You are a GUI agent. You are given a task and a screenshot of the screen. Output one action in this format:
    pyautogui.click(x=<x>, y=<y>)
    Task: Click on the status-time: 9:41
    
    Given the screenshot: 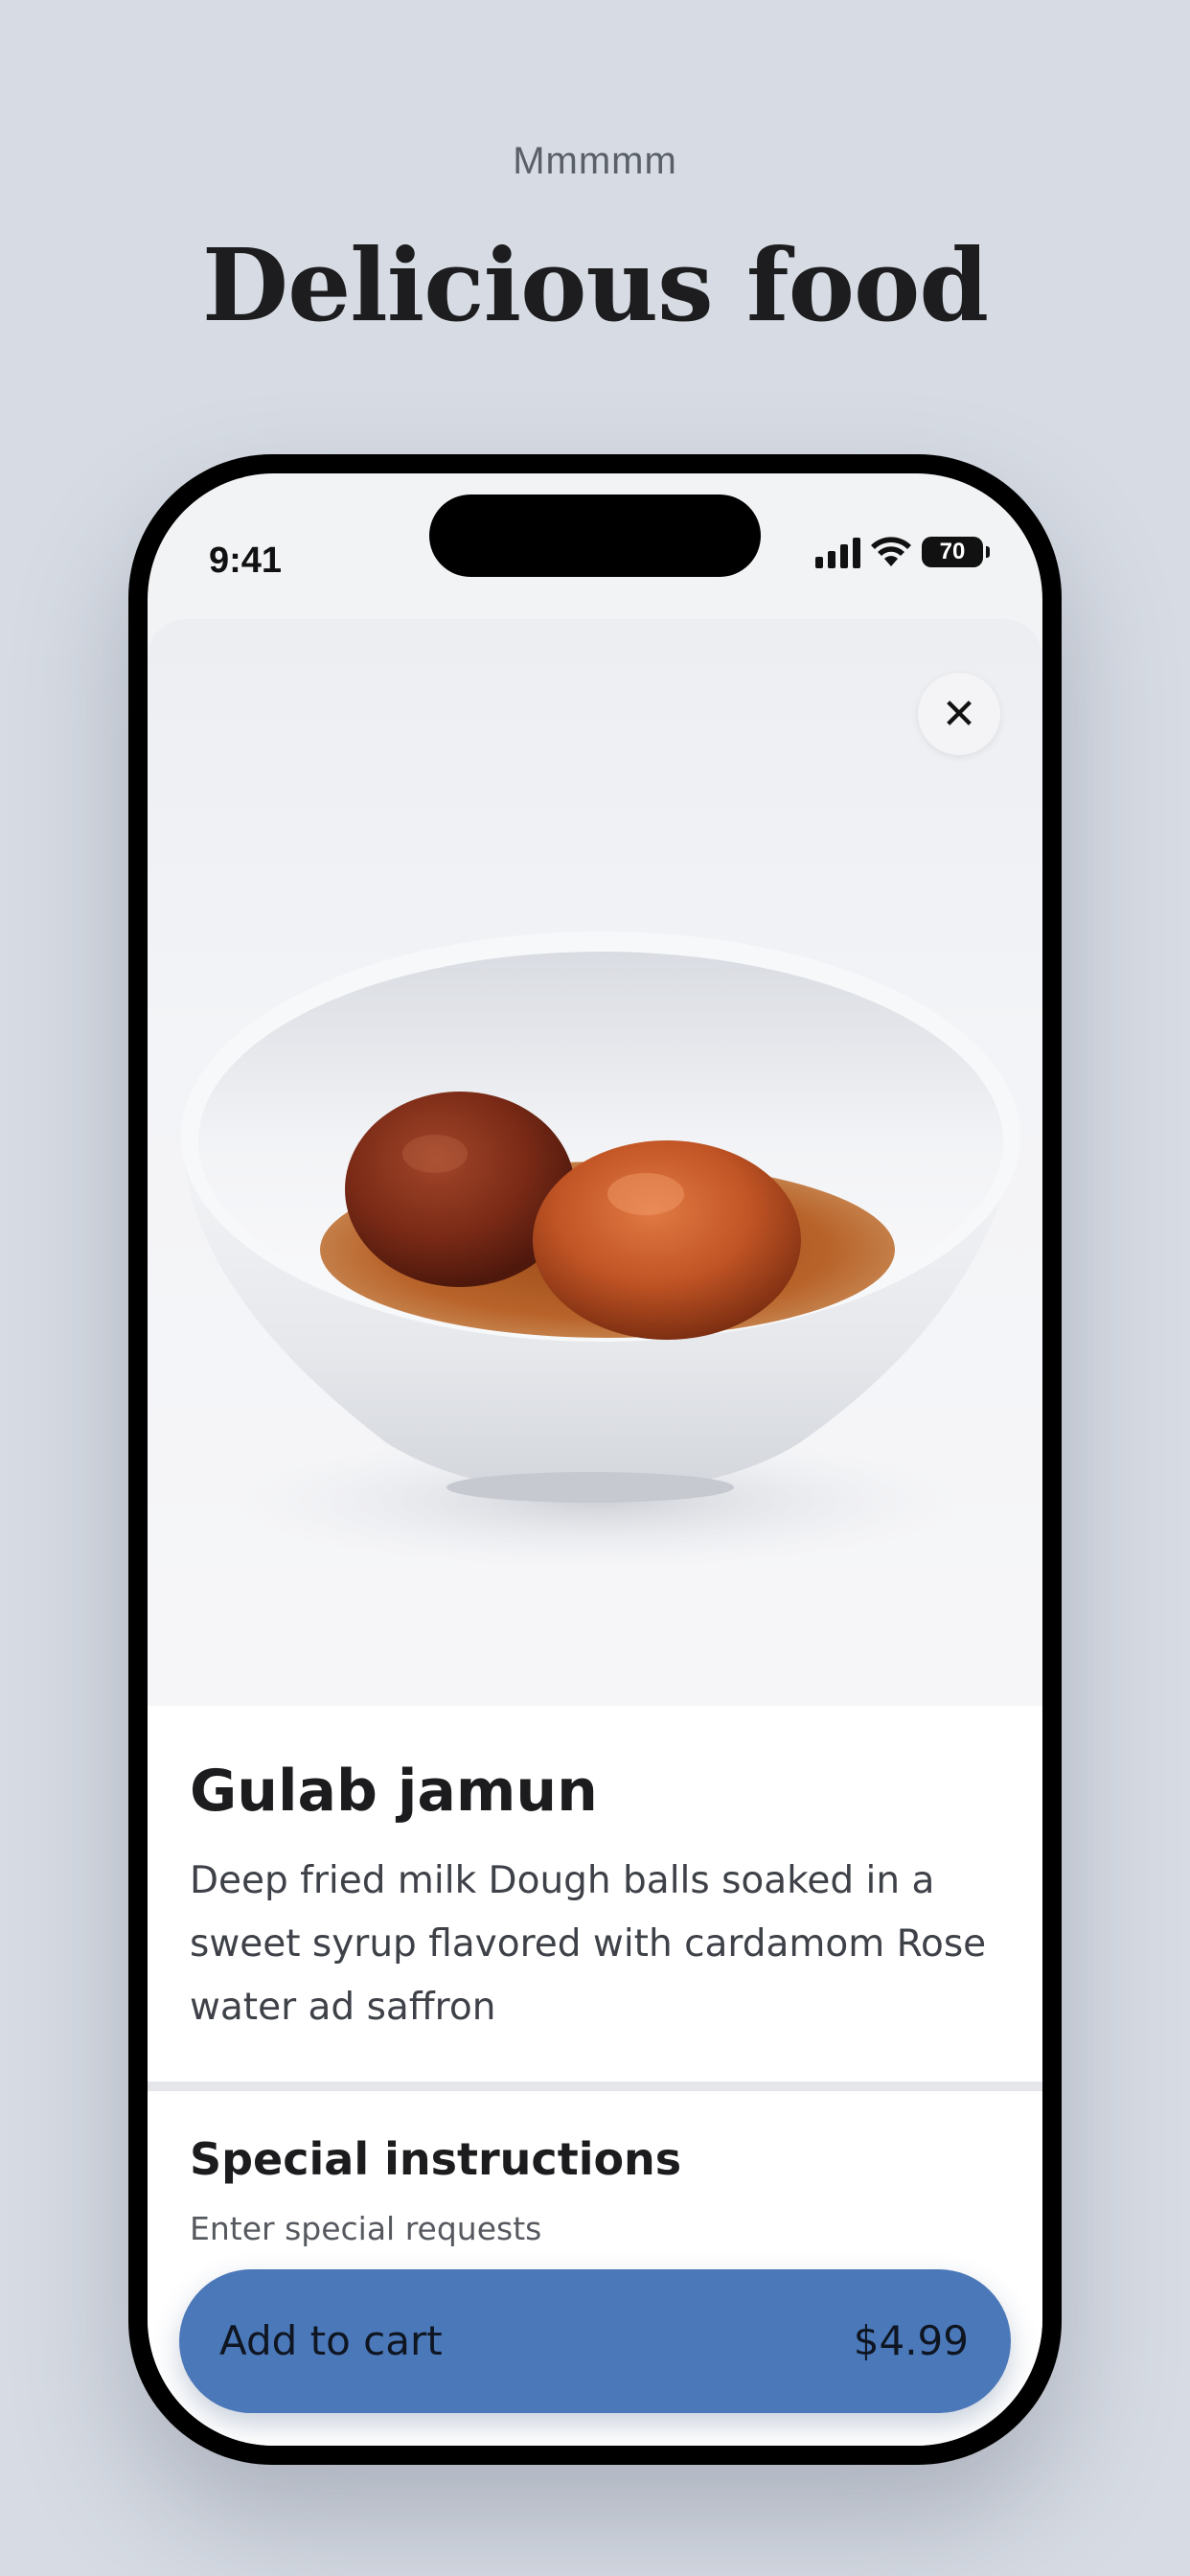 What is the action you would take?
    pyautogui.click(x=246, y=560)
    